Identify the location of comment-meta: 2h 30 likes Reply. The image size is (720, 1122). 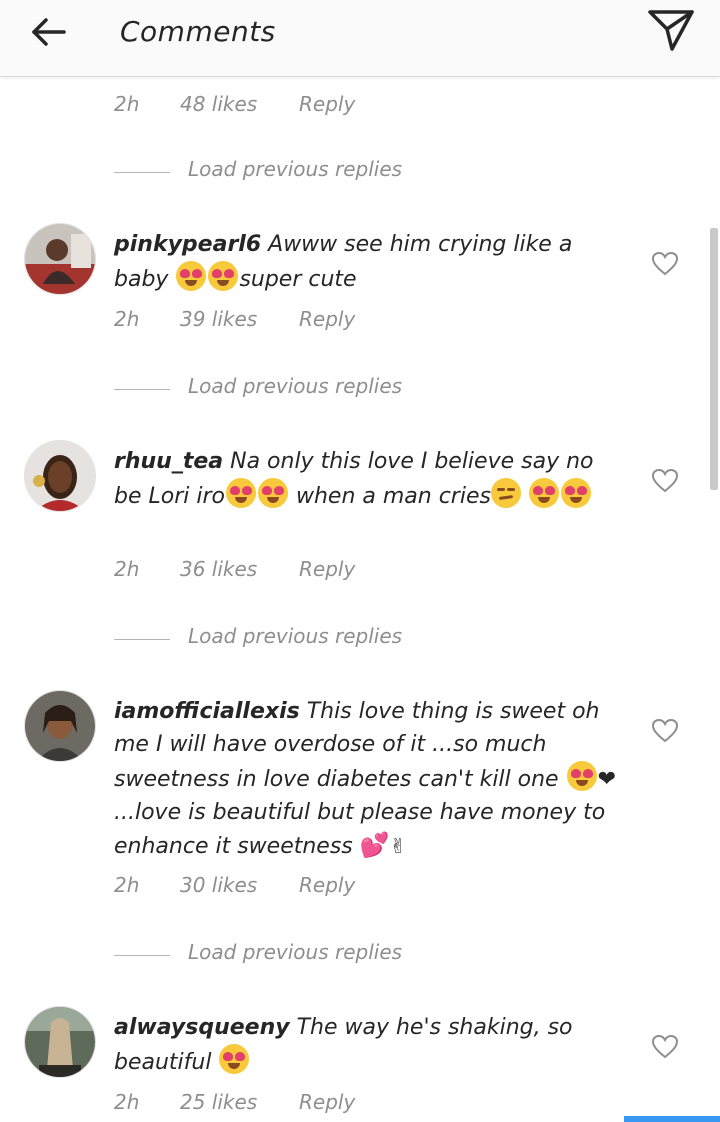
(264, 888).